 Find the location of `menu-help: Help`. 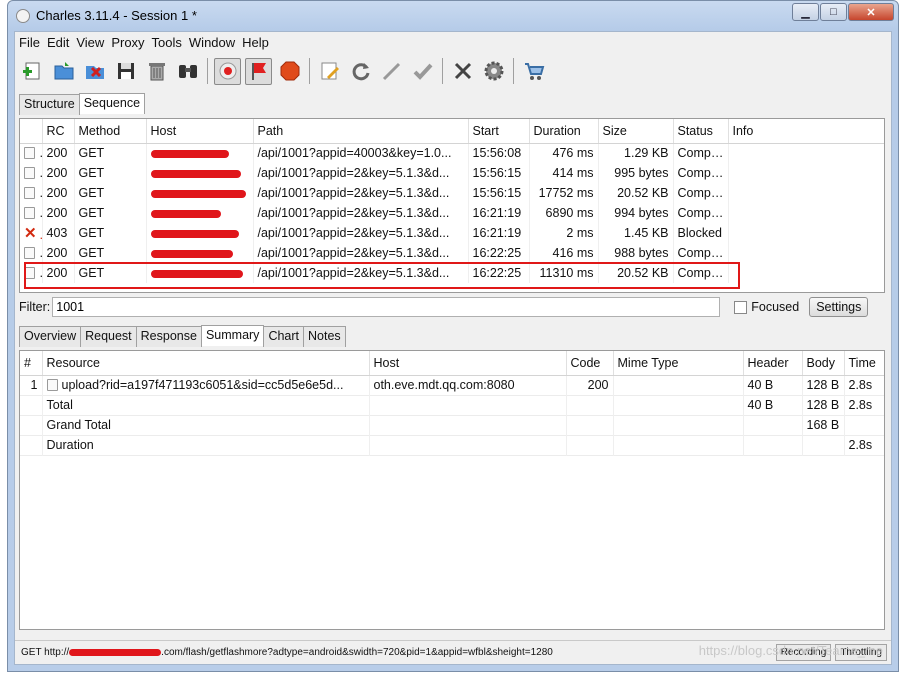

menu-help: Help is located at coordinates (255, 42).